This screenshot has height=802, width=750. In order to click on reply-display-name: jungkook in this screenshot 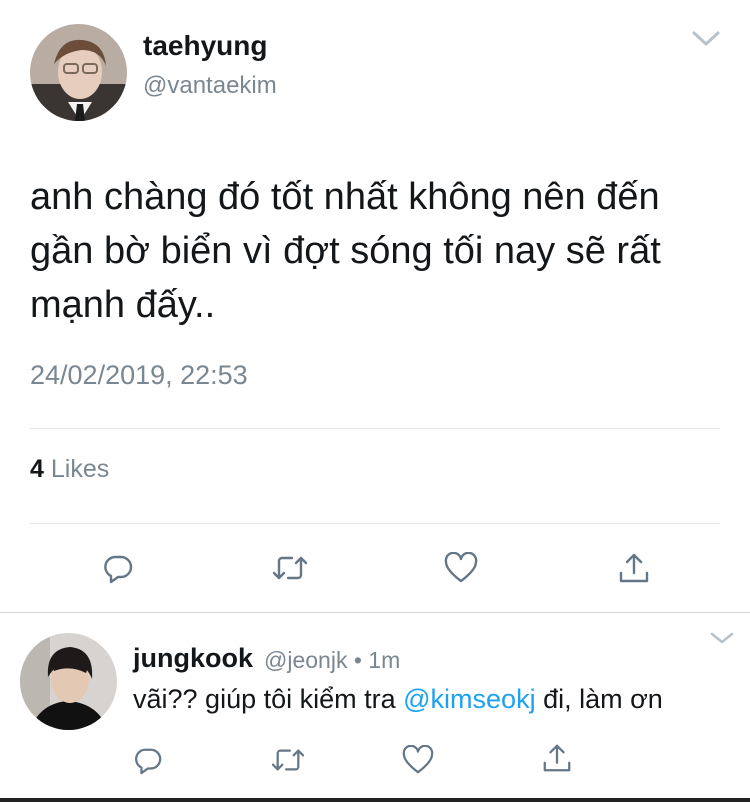, I will do `click(193, 658)`.